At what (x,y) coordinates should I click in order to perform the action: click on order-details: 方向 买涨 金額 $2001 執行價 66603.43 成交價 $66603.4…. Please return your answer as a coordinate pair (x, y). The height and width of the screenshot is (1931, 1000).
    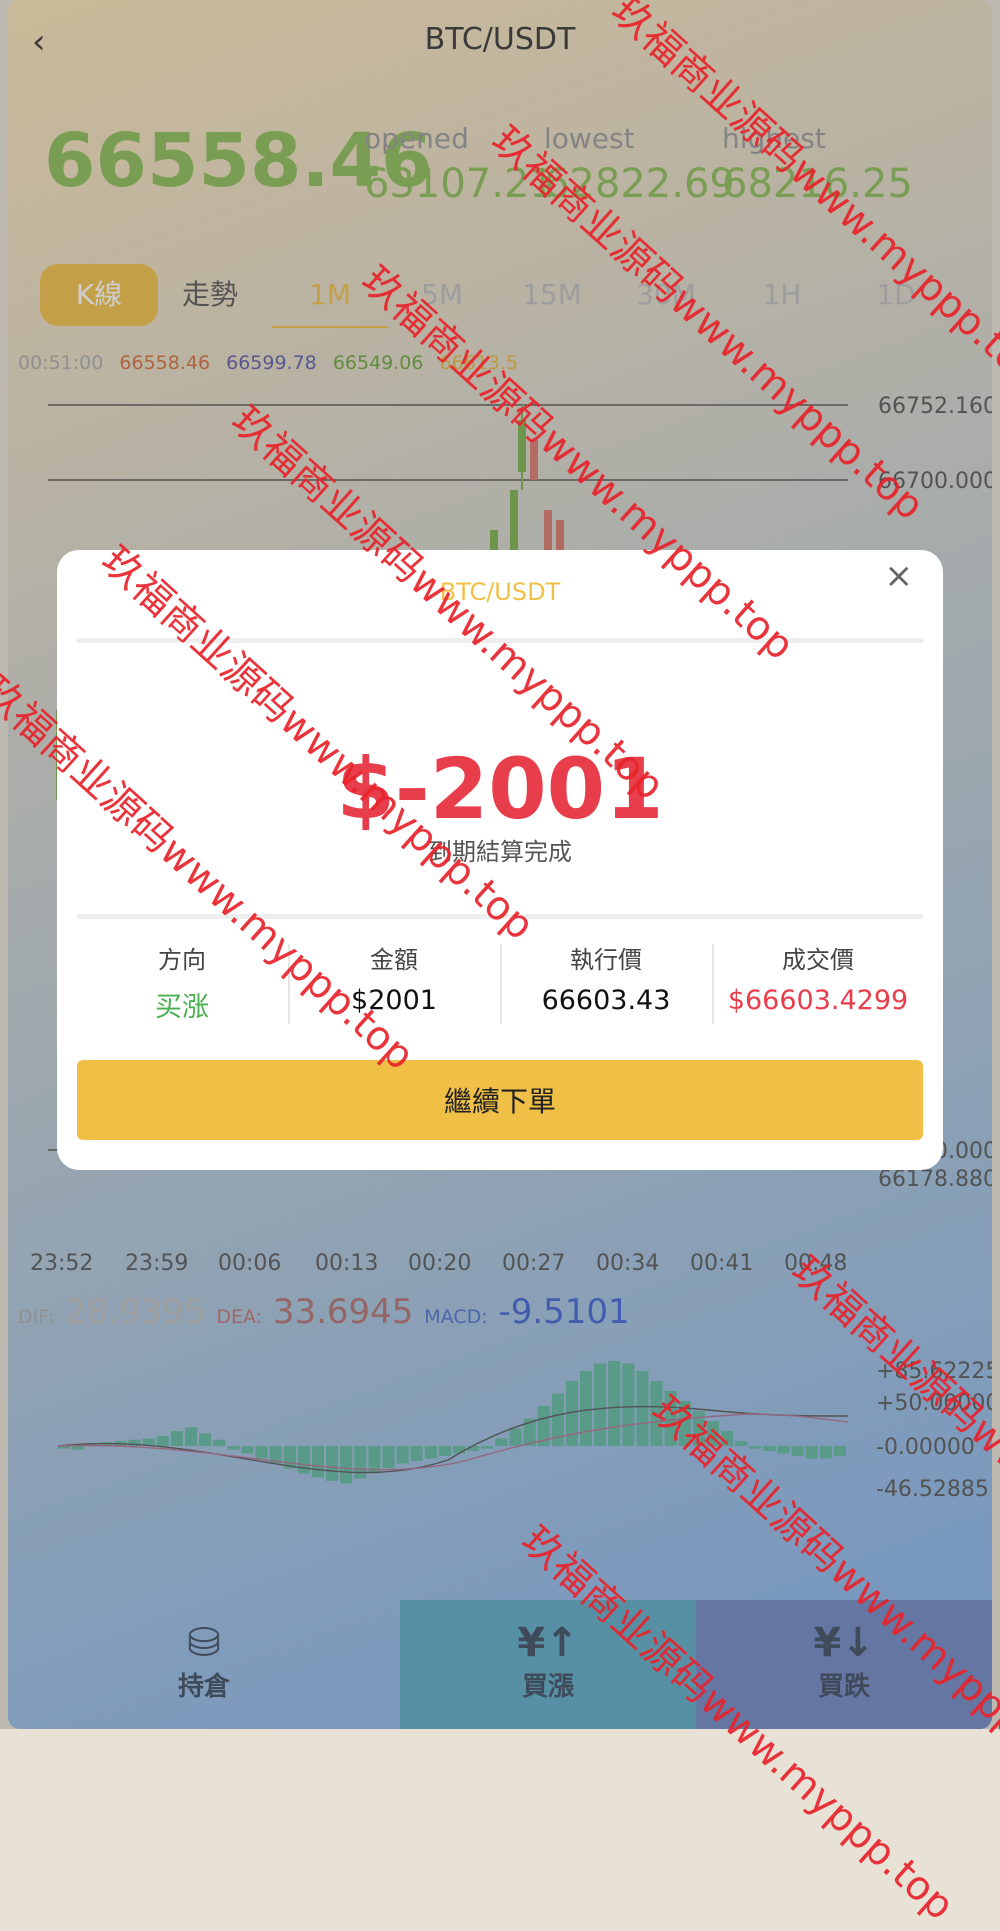
    Looking at the image, I should click on (500, 985).